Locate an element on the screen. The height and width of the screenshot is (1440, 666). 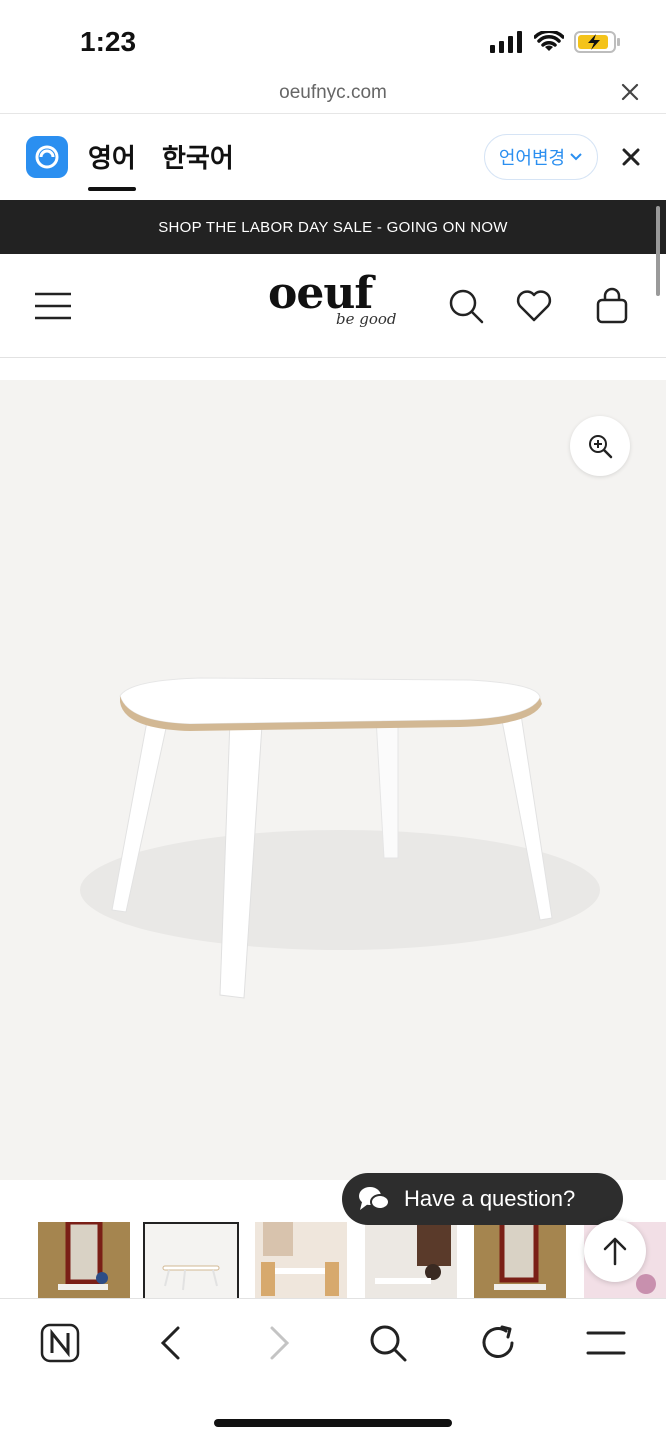
change-language-button: 언어변경 is located at coordinates (541, 157).